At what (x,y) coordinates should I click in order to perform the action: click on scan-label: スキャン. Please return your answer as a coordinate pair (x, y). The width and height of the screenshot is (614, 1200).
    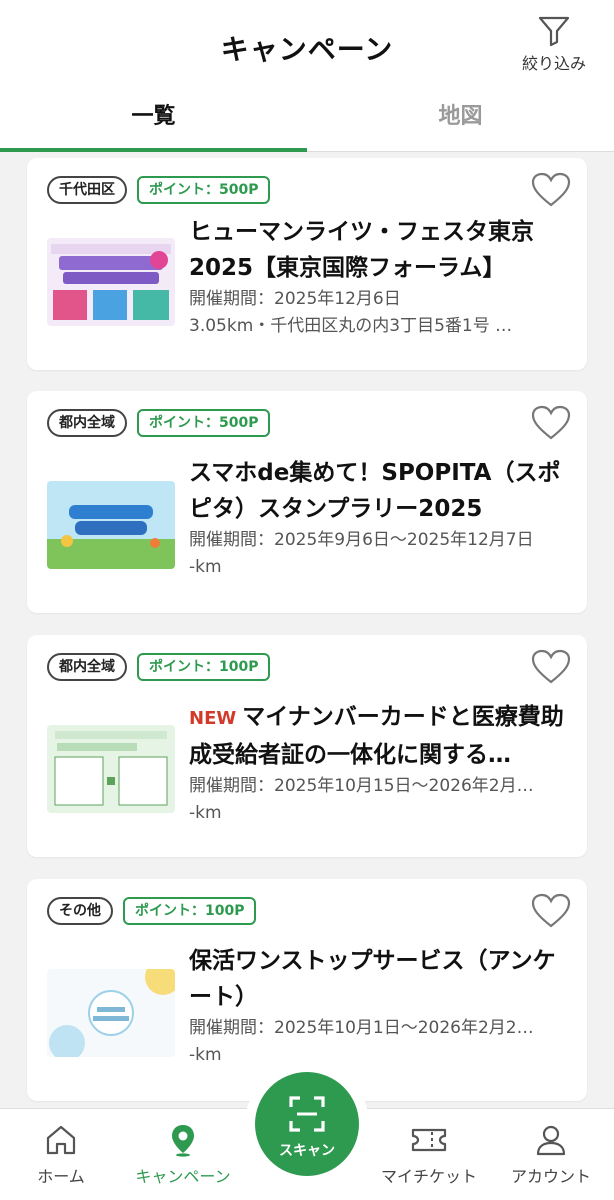
    Looking at the image, I should click on (307, 1151).